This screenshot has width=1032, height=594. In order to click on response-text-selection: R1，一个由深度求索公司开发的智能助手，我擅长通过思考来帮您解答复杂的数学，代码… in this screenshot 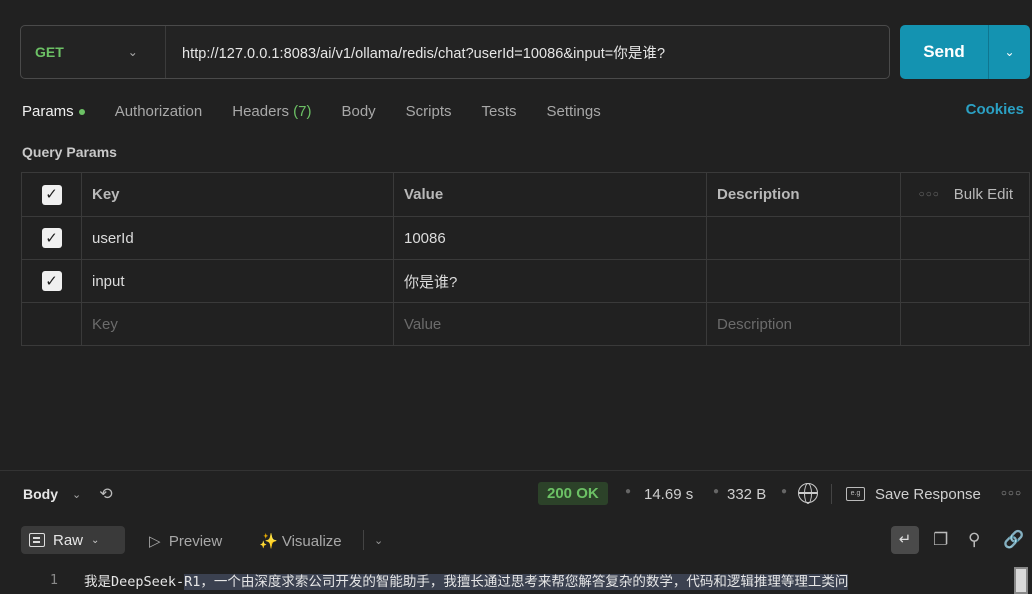, I will do `click(516, 581)`.